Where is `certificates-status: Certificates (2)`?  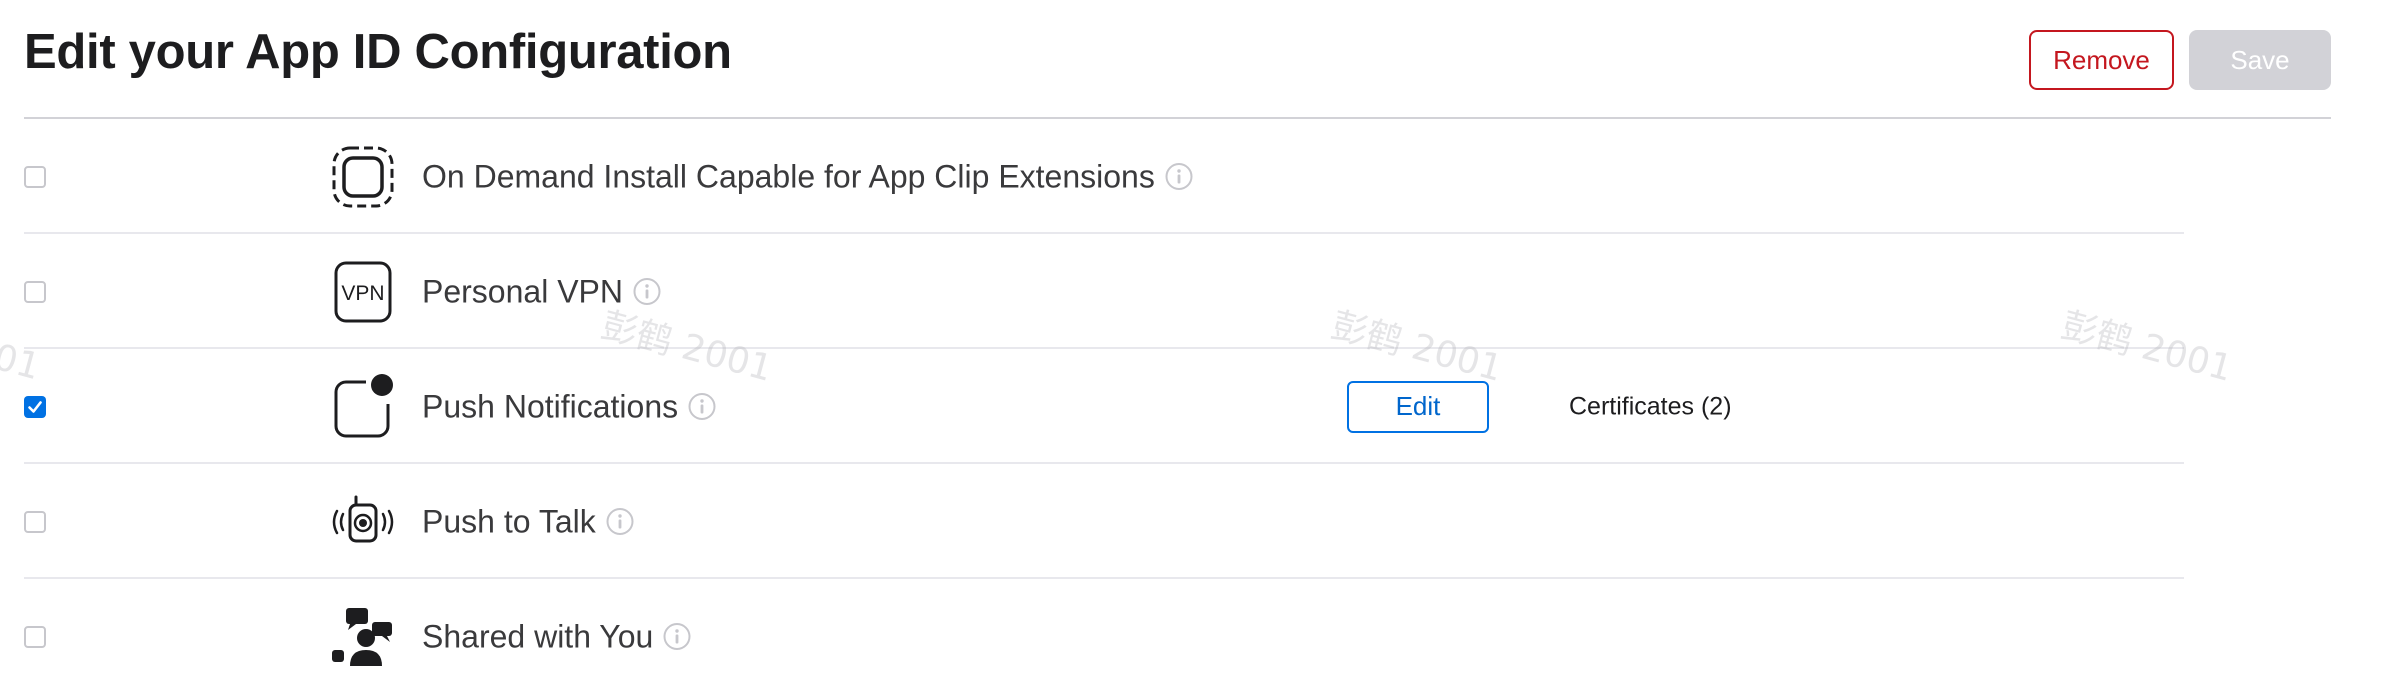 certificates-status: Certificates (2) is located at coordinates (1650, 406).